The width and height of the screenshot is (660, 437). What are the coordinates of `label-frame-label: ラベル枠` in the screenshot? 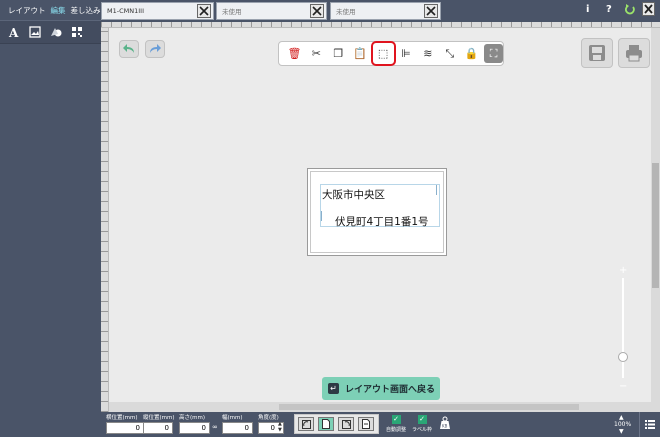 It's located at (422, 430).